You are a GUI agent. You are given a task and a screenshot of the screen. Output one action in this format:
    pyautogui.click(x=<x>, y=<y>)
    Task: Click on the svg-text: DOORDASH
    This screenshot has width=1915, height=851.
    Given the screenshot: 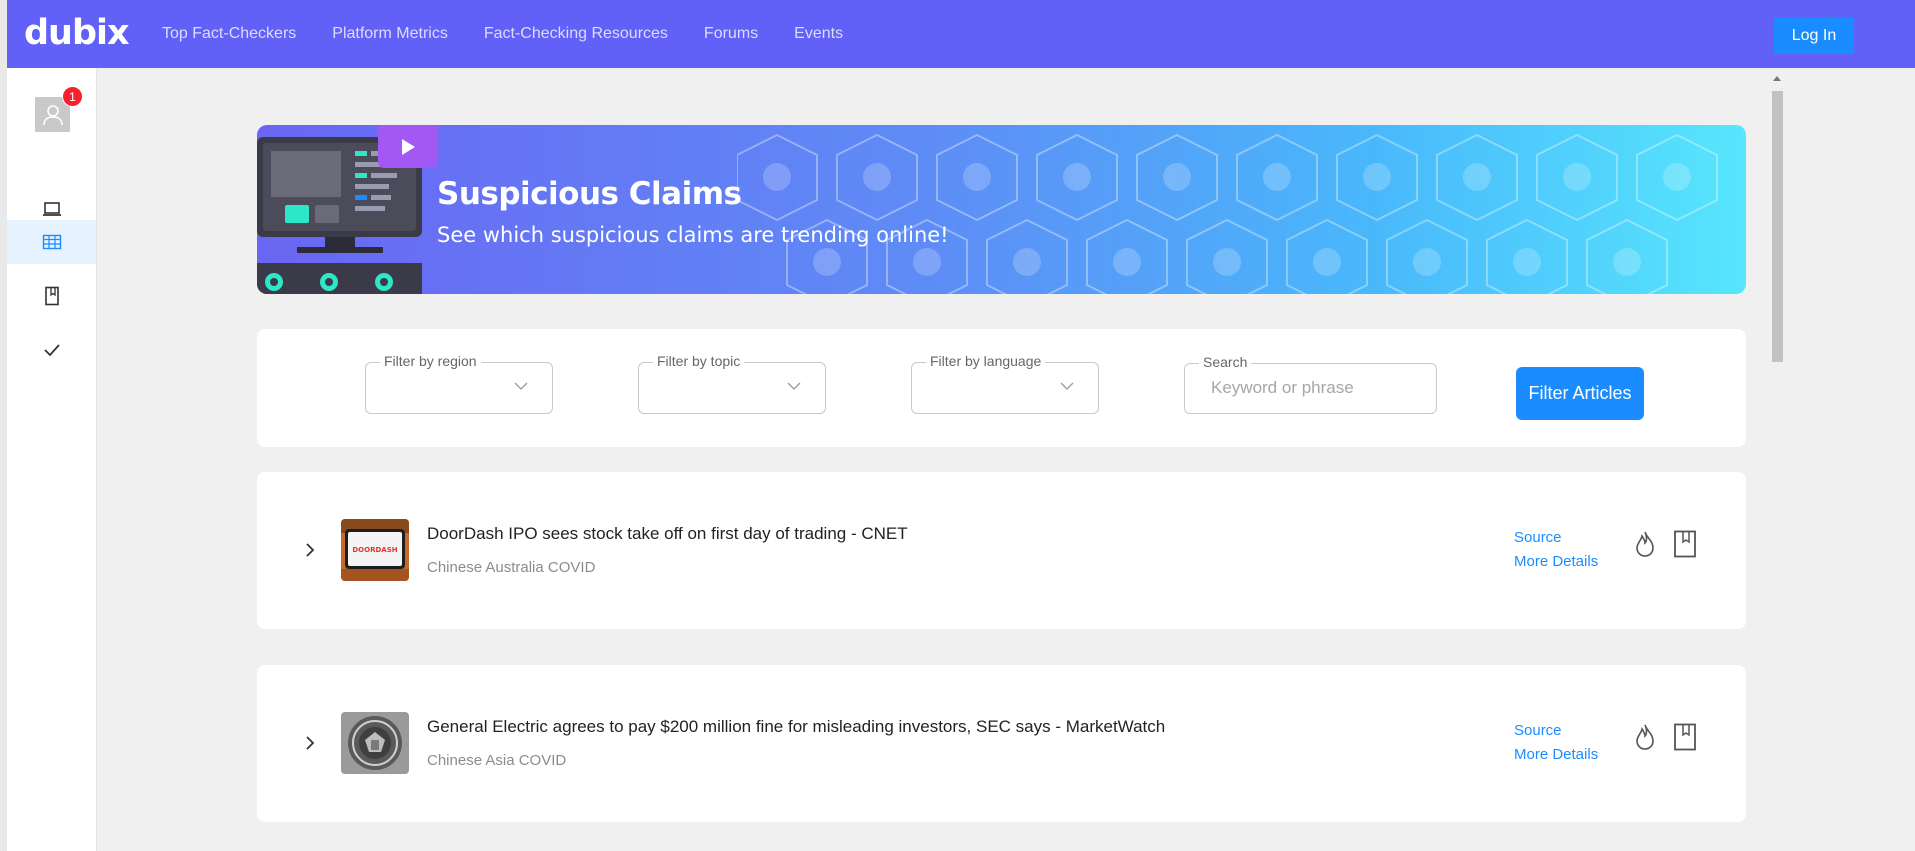 What is the action you would take?
    pyautogui.click(x=374, y=550)
    